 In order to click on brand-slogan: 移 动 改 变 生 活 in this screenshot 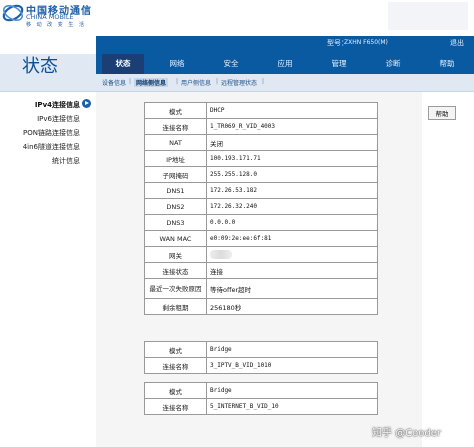, I will do `click(56, 25)`.